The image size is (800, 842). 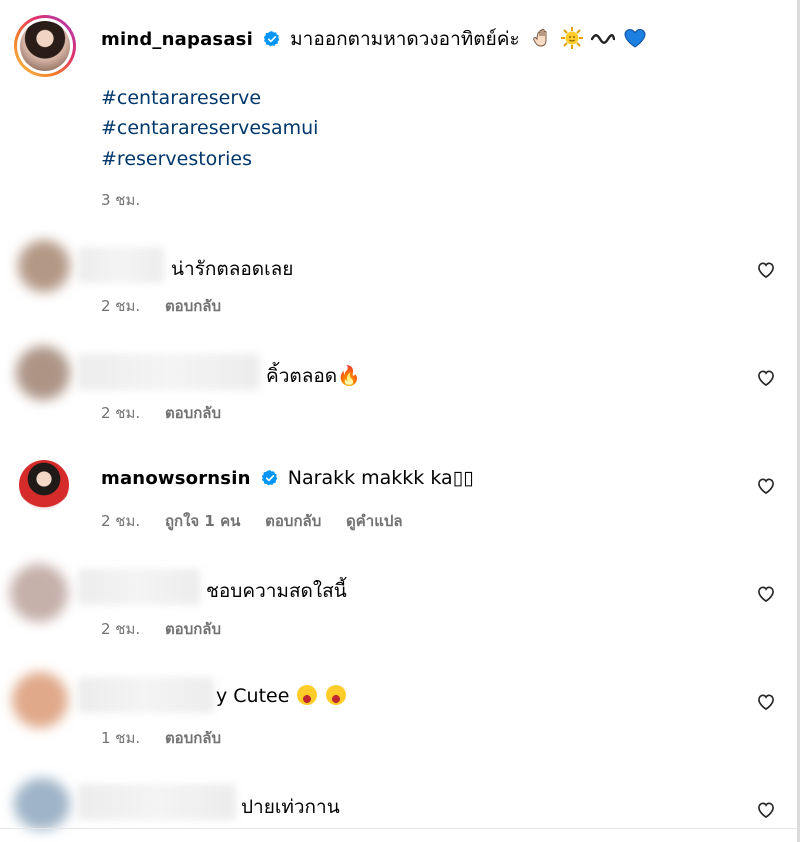 I want to click on blue-heart-icon, so click(x=635, y=38).